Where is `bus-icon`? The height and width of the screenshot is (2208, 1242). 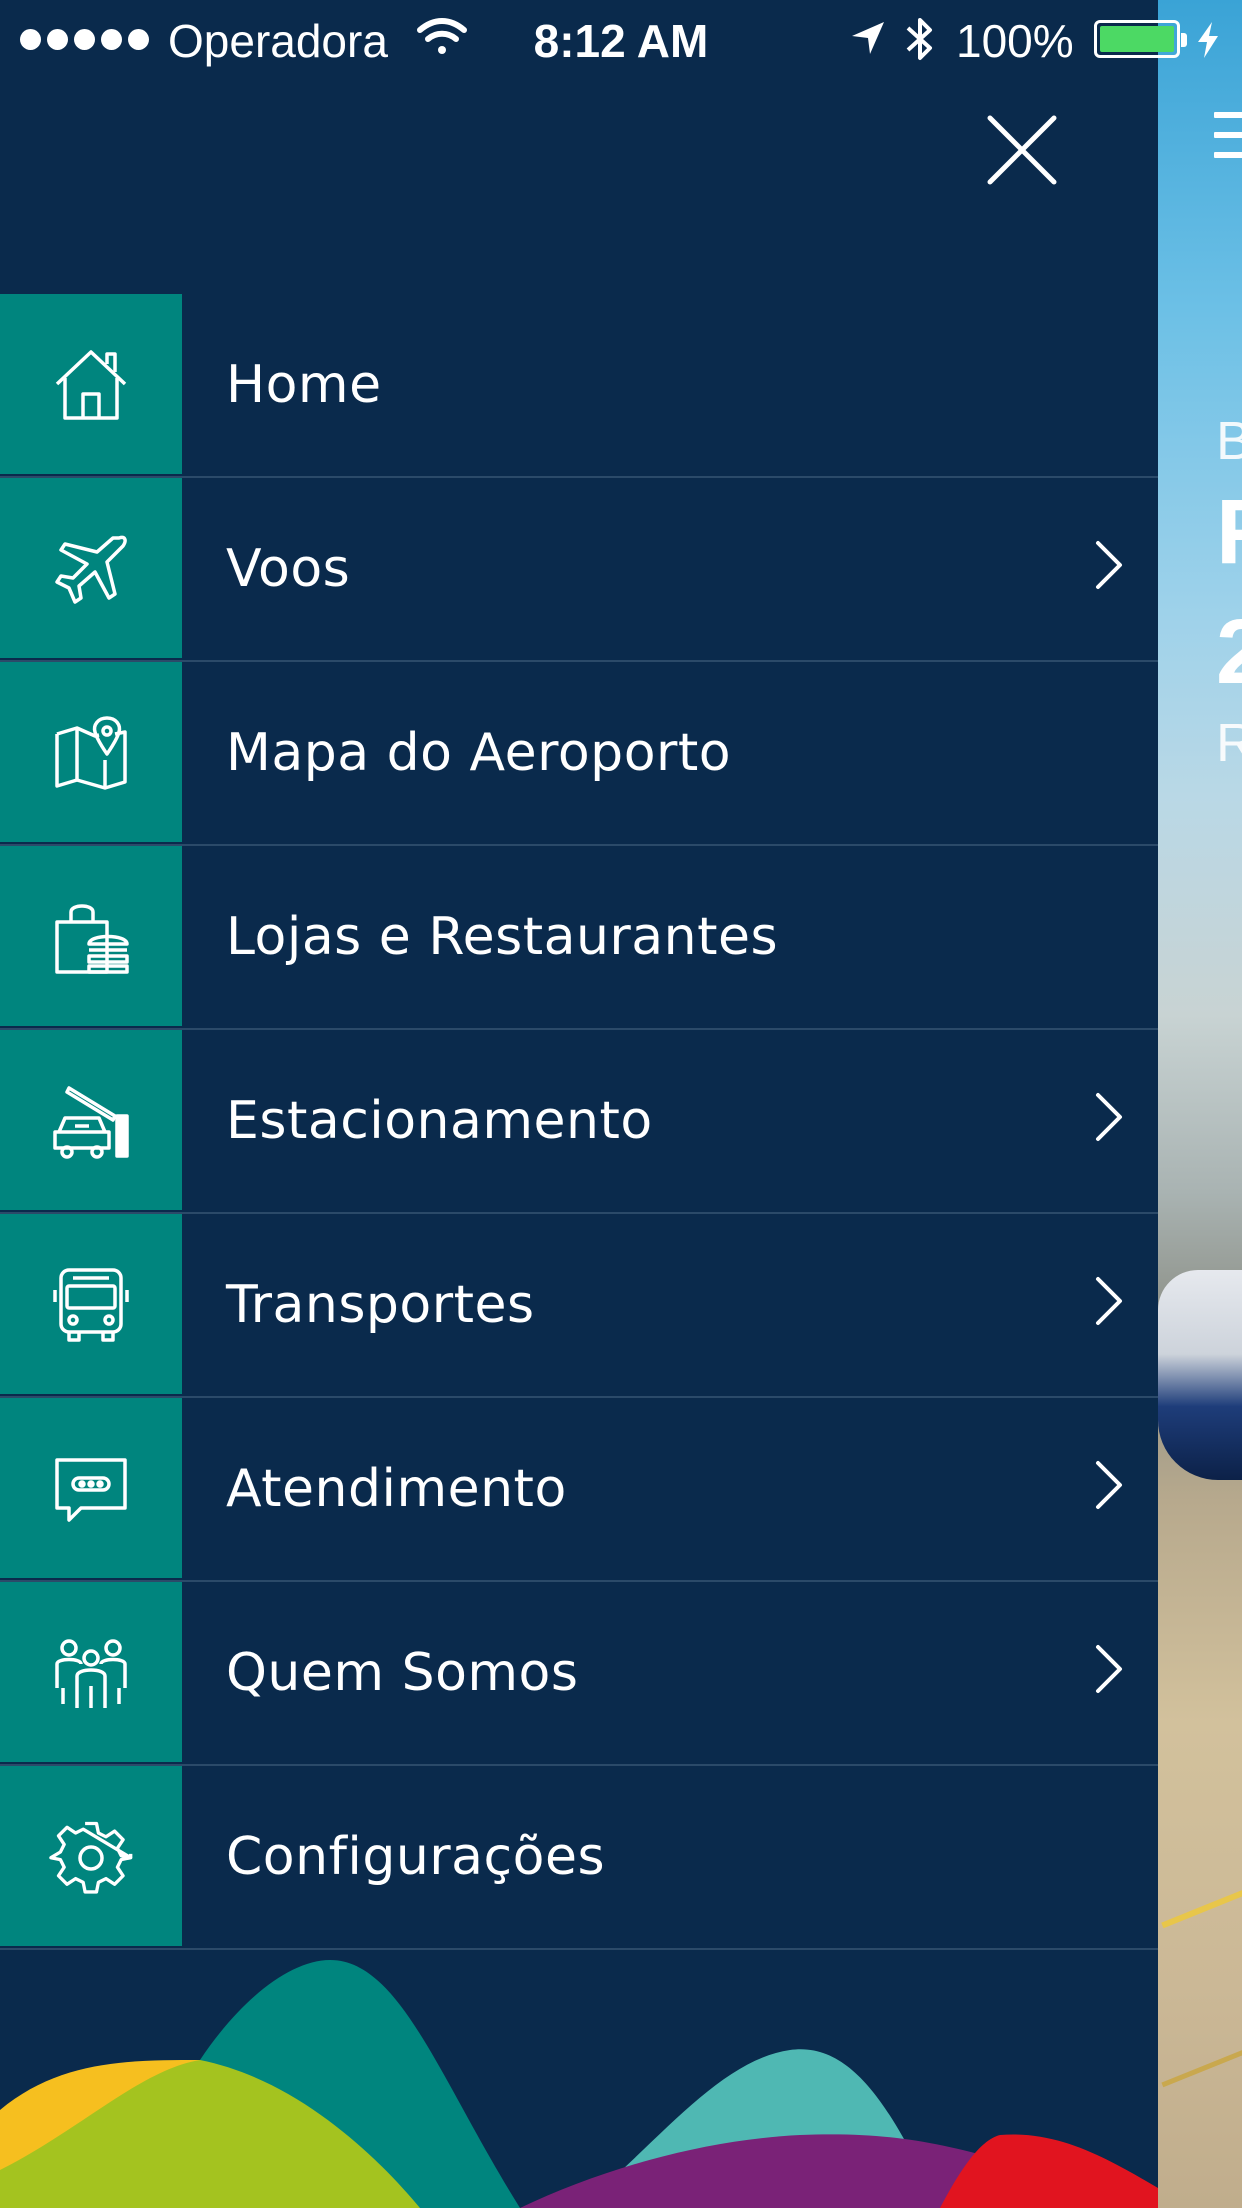 bus-icon is located at coordinates (91, 1305).